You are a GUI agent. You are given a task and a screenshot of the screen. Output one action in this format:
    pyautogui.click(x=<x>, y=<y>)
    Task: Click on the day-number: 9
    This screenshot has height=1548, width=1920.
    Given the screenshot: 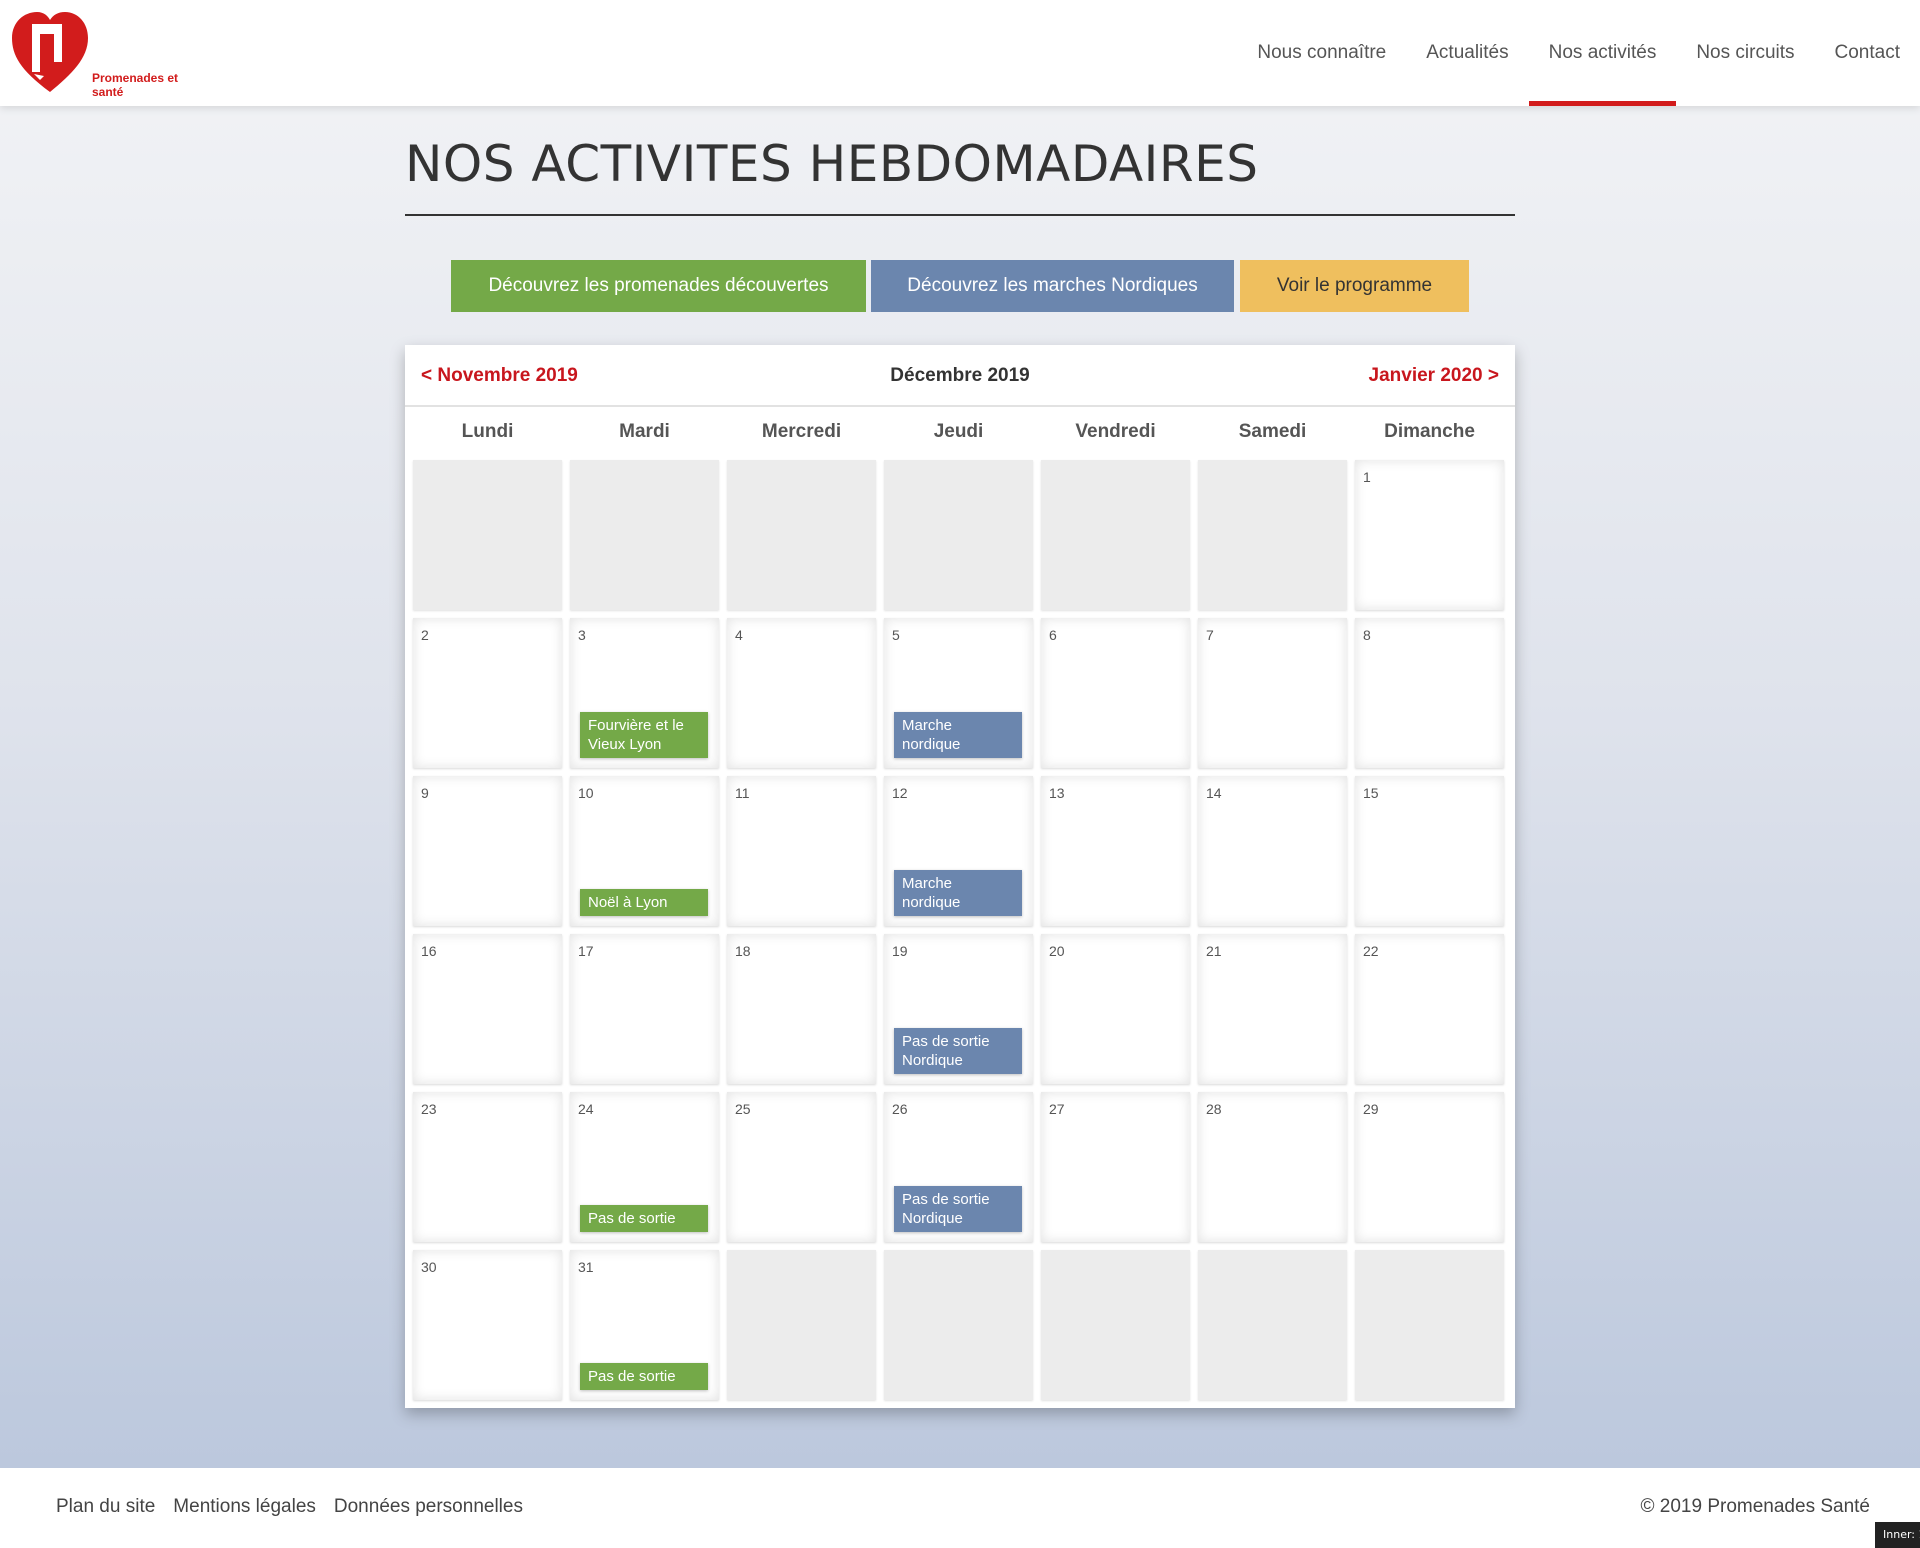 What is the action you would take?
    pyautogui.click(x=425, y=793)
    